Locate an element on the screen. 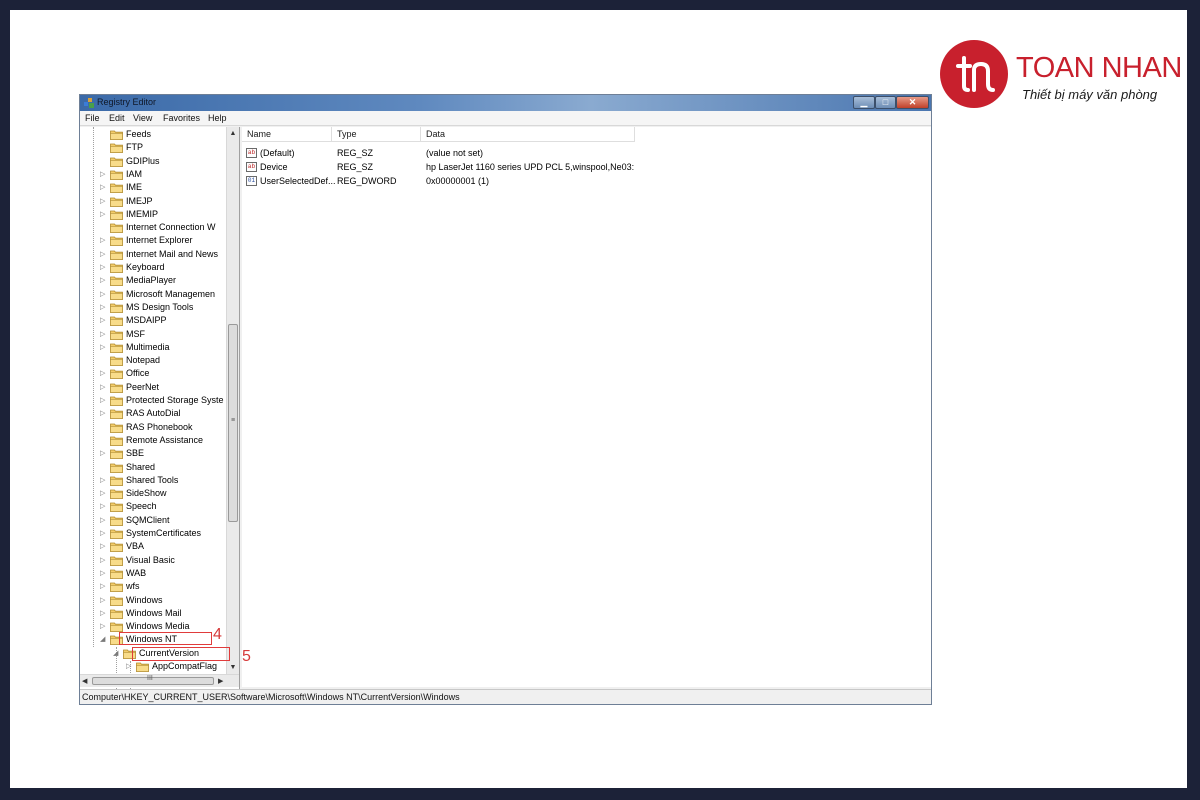 Image resolution: width=1200 pixels, height=800 pixels. tree-item: ▷ Internet Explorer is located at coordinates (153, 240).